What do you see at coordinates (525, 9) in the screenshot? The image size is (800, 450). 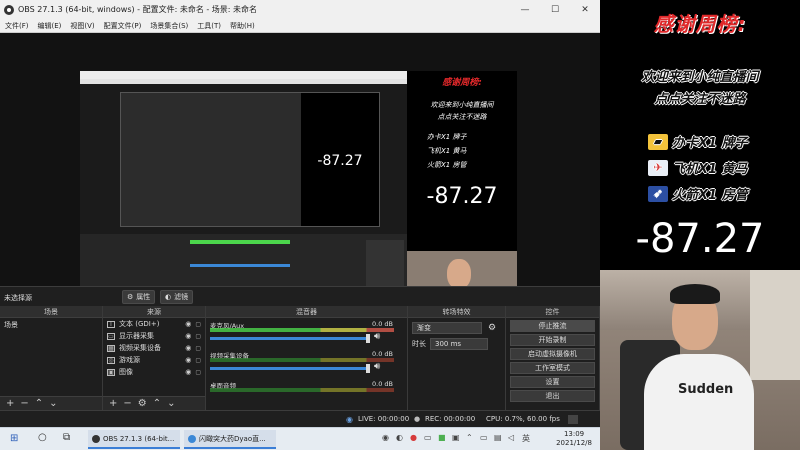 I see `minimize-button: —` at bounding box center [525, 9].